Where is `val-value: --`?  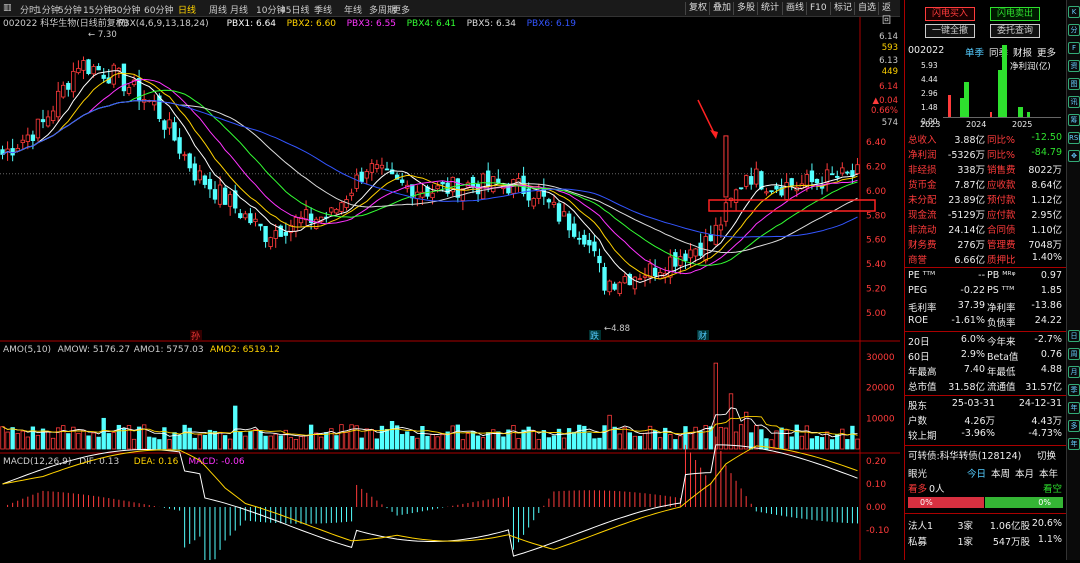 val-value: -- is located at coordinates (981, 275).